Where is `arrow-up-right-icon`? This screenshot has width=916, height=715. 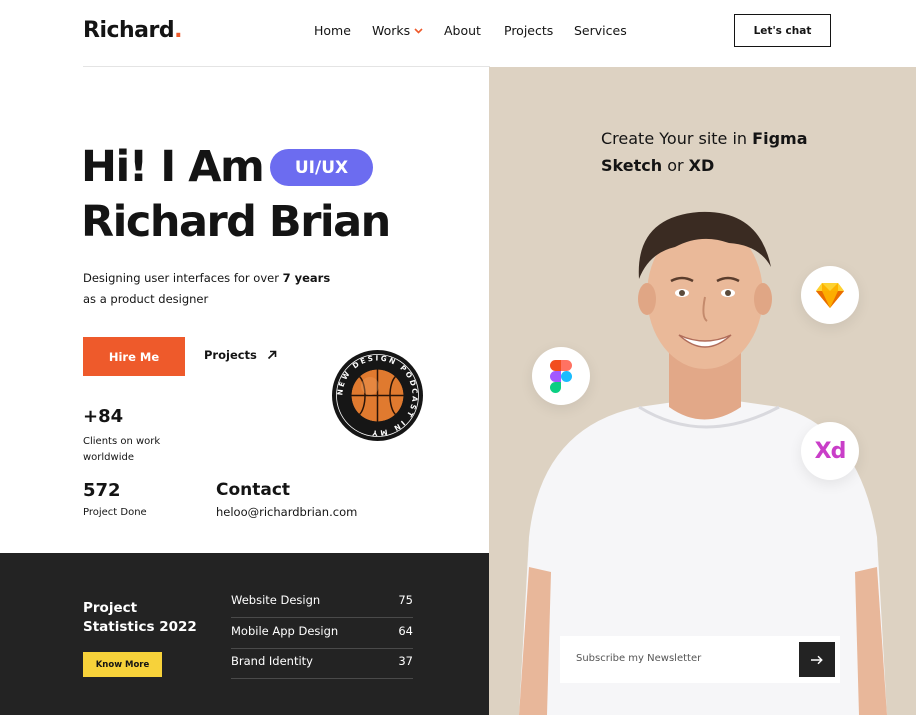
arrow-up-right-icon is located at coordinates (270, 355).